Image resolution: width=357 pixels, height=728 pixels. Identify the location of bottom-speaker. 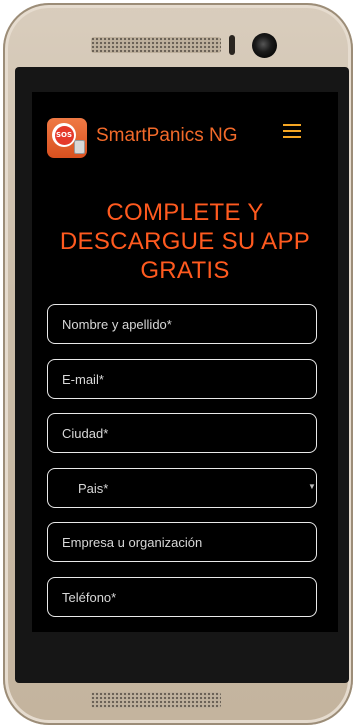
(156, 700).